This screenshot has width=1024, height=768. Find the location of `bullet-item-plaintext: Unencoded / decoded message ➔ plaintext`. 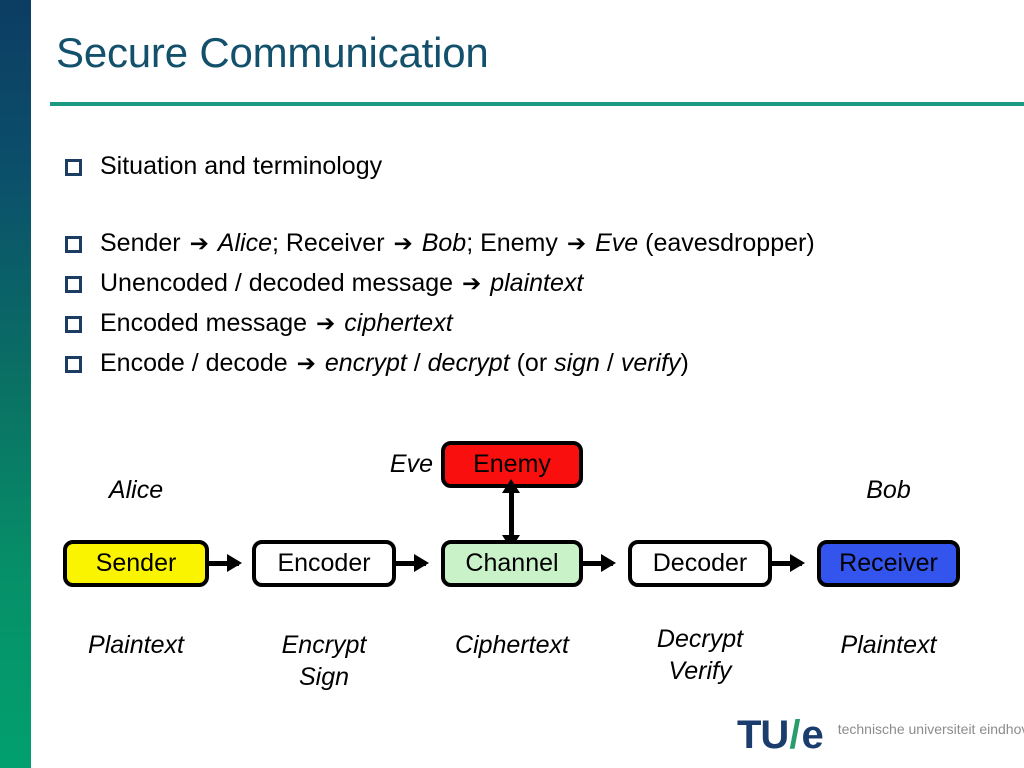

bullet-item-plaintext: Unencoded / decoded message ➔ plaintext is located at coordinates (530, 283).